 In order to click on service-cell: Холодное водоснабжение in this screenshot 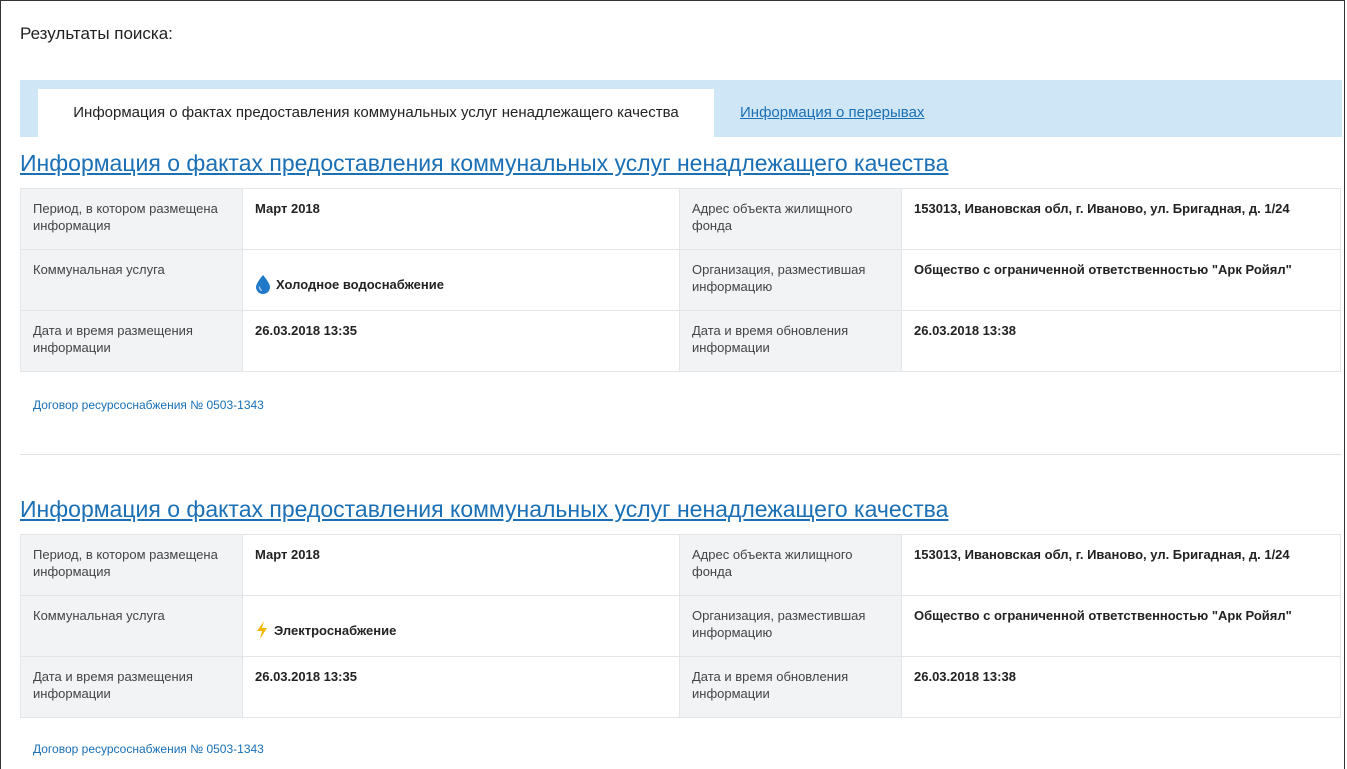, I will do `click(461, 280)`.